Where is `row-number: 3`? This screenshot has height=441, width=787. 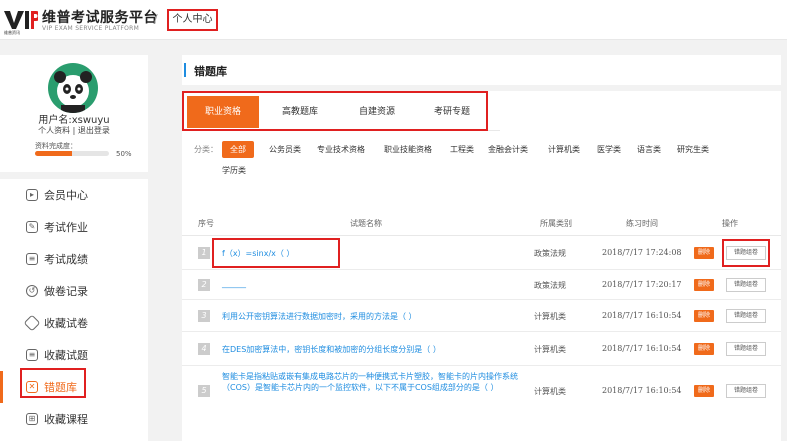 row-number: 3 is located at coordinates (204, 316).